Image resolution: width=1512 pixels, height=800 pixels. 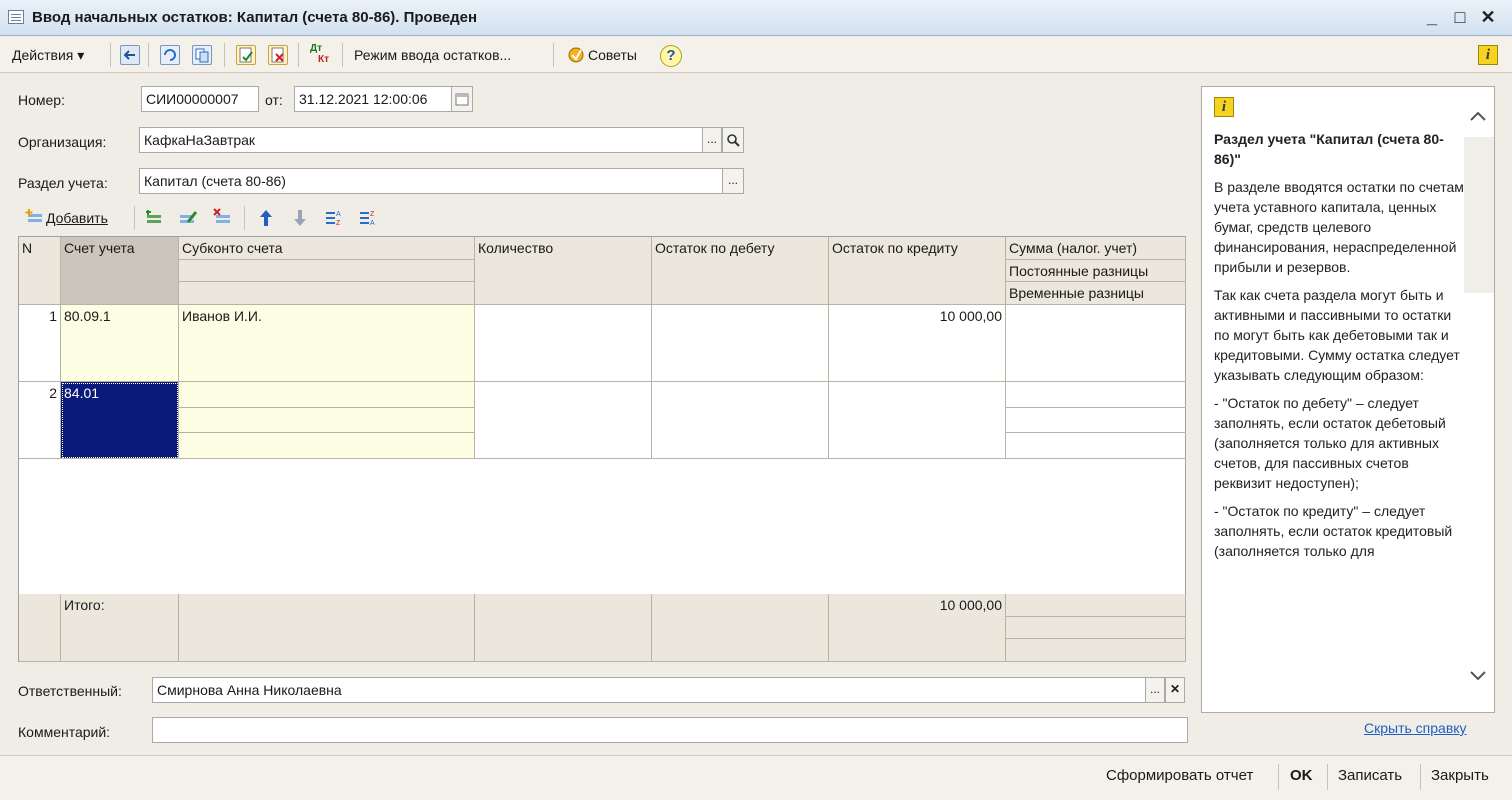 What do you see at coordinates (1479, 399) in the screenshot?
I see `help-scrollbar` at bounding box center [1479, 399].